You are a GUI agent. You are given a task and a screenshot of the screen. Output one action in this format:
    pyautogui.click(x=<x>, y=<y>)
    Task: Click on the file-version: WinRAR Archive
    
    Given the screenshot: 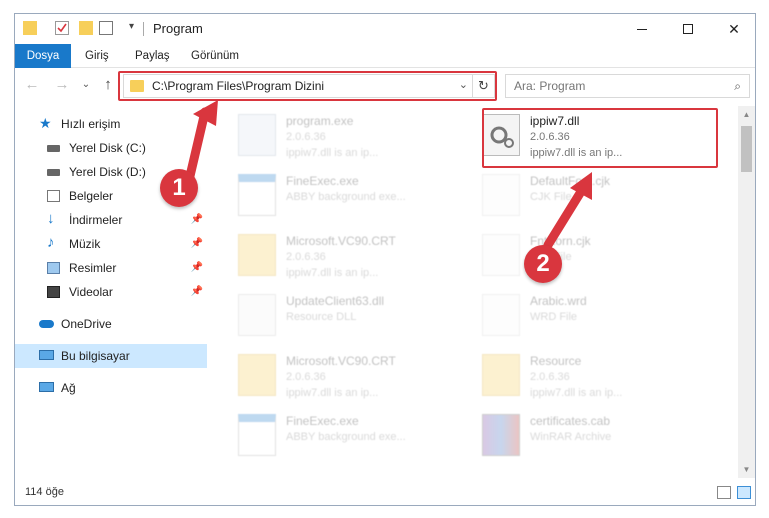 What is the action you would take?
    pyautogui.click(x=571, y=437)
    